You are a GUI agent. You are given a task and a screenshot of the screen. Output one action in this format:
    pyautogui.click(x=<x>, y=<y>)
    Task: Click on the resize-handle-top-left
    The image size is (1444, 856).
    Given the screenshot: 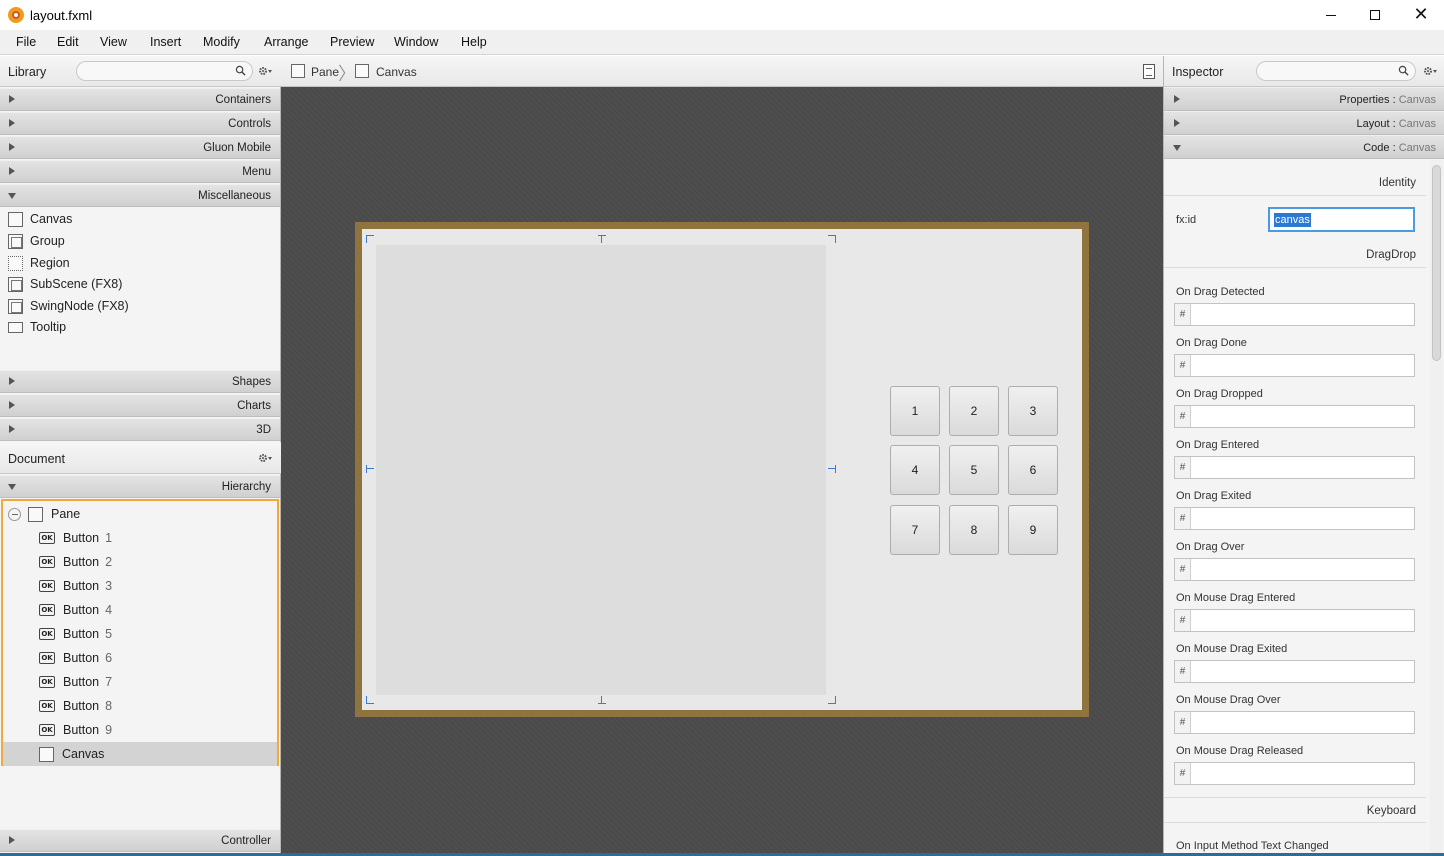 What is the action you would take?
    pyautogui.click(x=370, y=239)
    